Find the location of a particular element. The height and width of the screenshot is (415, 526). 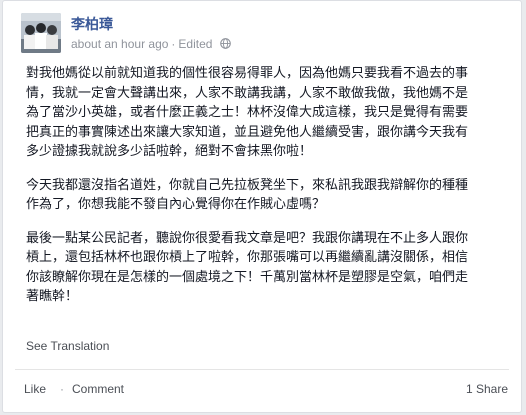

avatar is located at coordinates (41, 33).